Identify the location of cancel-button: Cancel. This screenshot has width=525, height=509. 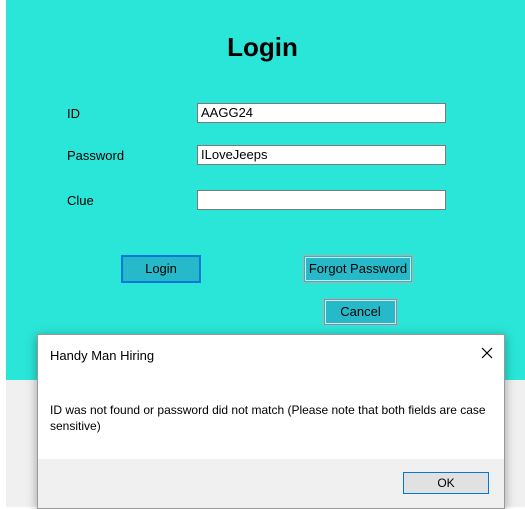
(360, 312).